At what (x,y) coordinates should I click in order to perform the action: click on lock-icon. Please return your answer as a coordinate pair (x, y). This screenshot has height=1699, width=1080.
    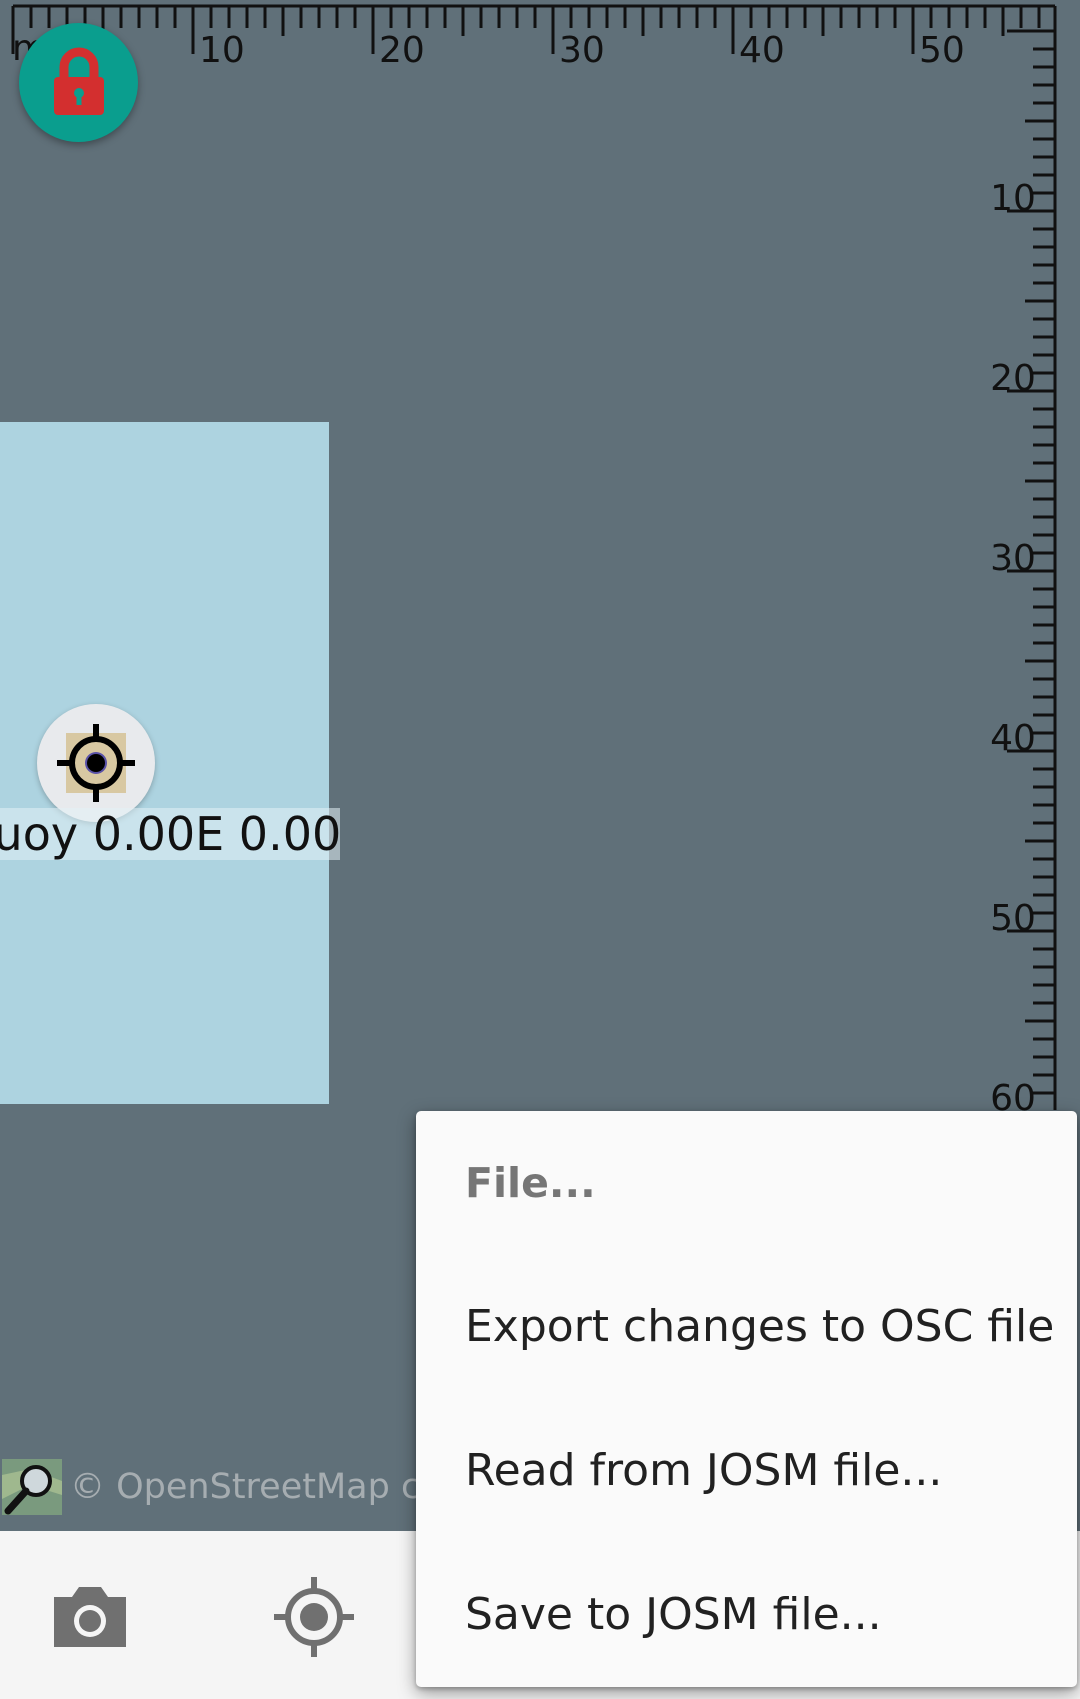
    Looking at the image, I should click on (79, 81).